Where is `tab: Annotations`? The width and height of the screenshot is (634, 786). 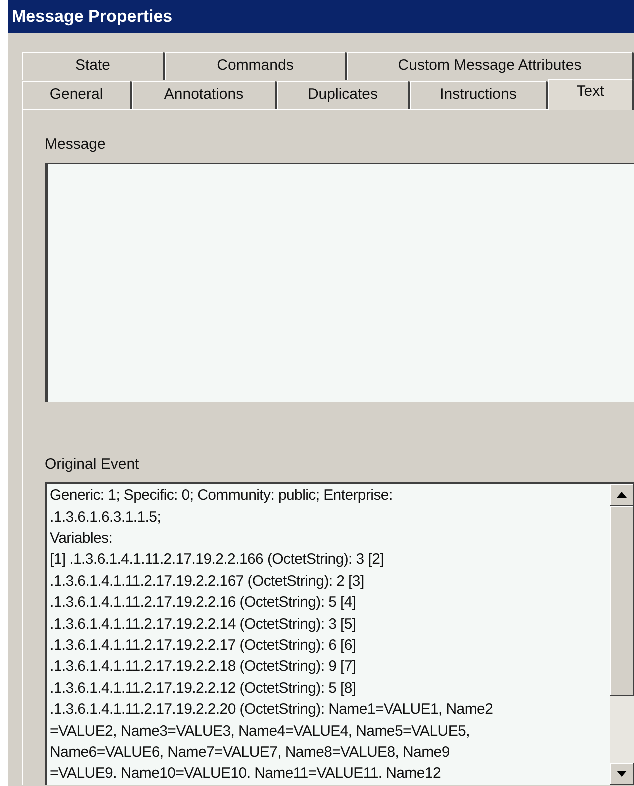
tab: Annotations is located at coordinates (204, 95).